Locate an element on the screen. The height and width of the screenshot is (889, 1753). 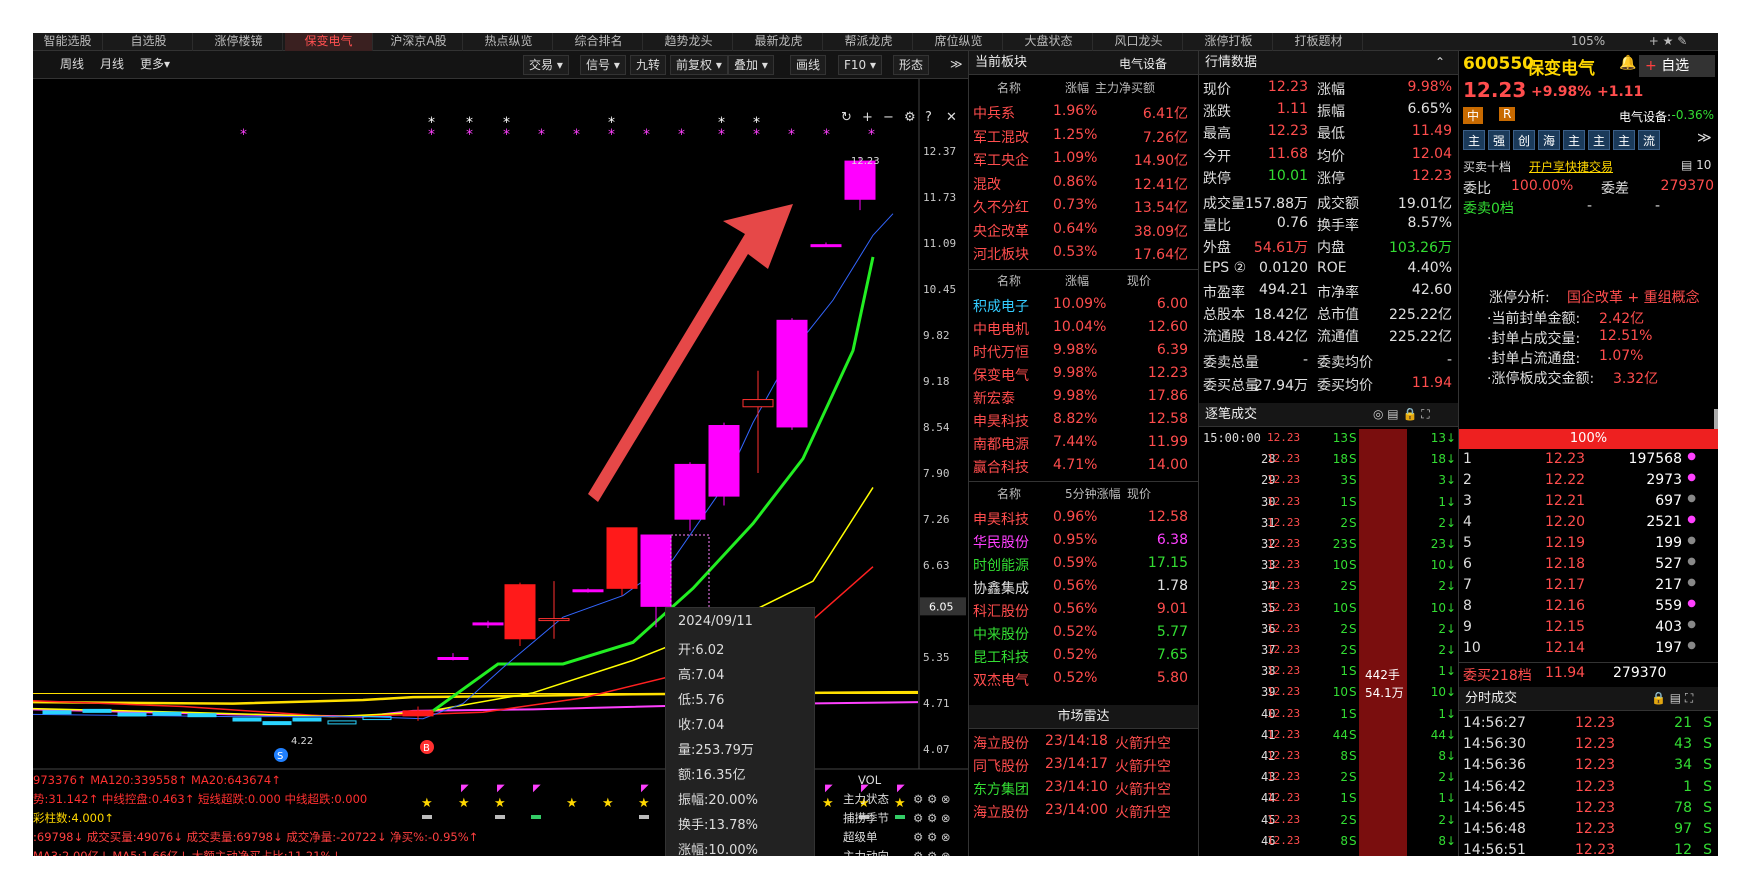
window-controls-icon: + ★ ✎ is located at coordinates (1668, 42).